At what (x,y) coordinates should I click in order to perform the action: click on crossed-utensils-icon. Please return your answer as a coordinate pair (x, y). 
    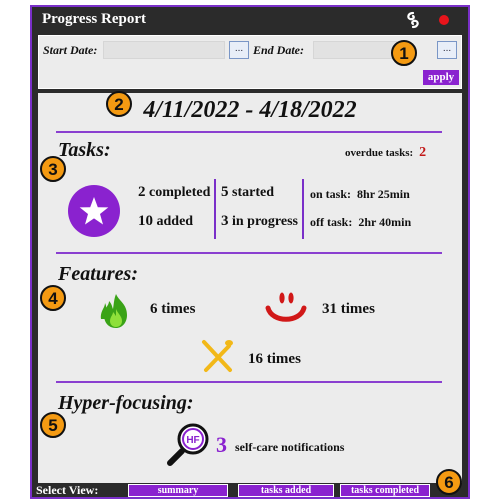
    Looking at the image, I should click on (217, 356).